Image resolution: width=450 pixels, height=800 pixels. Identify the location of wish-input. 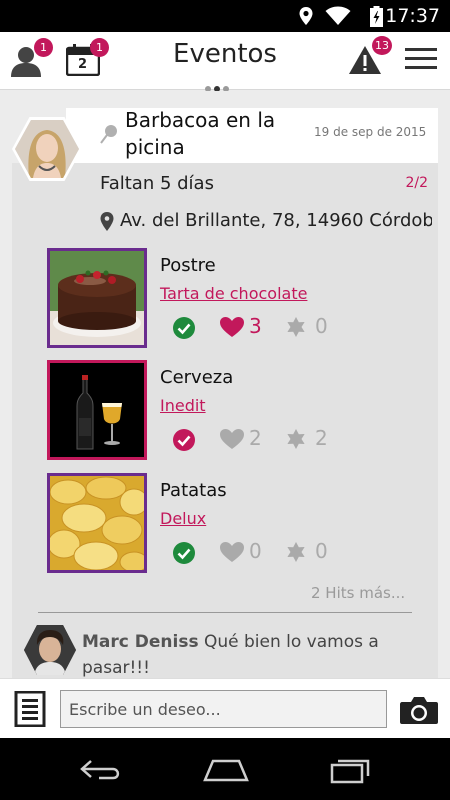
(223, 709).